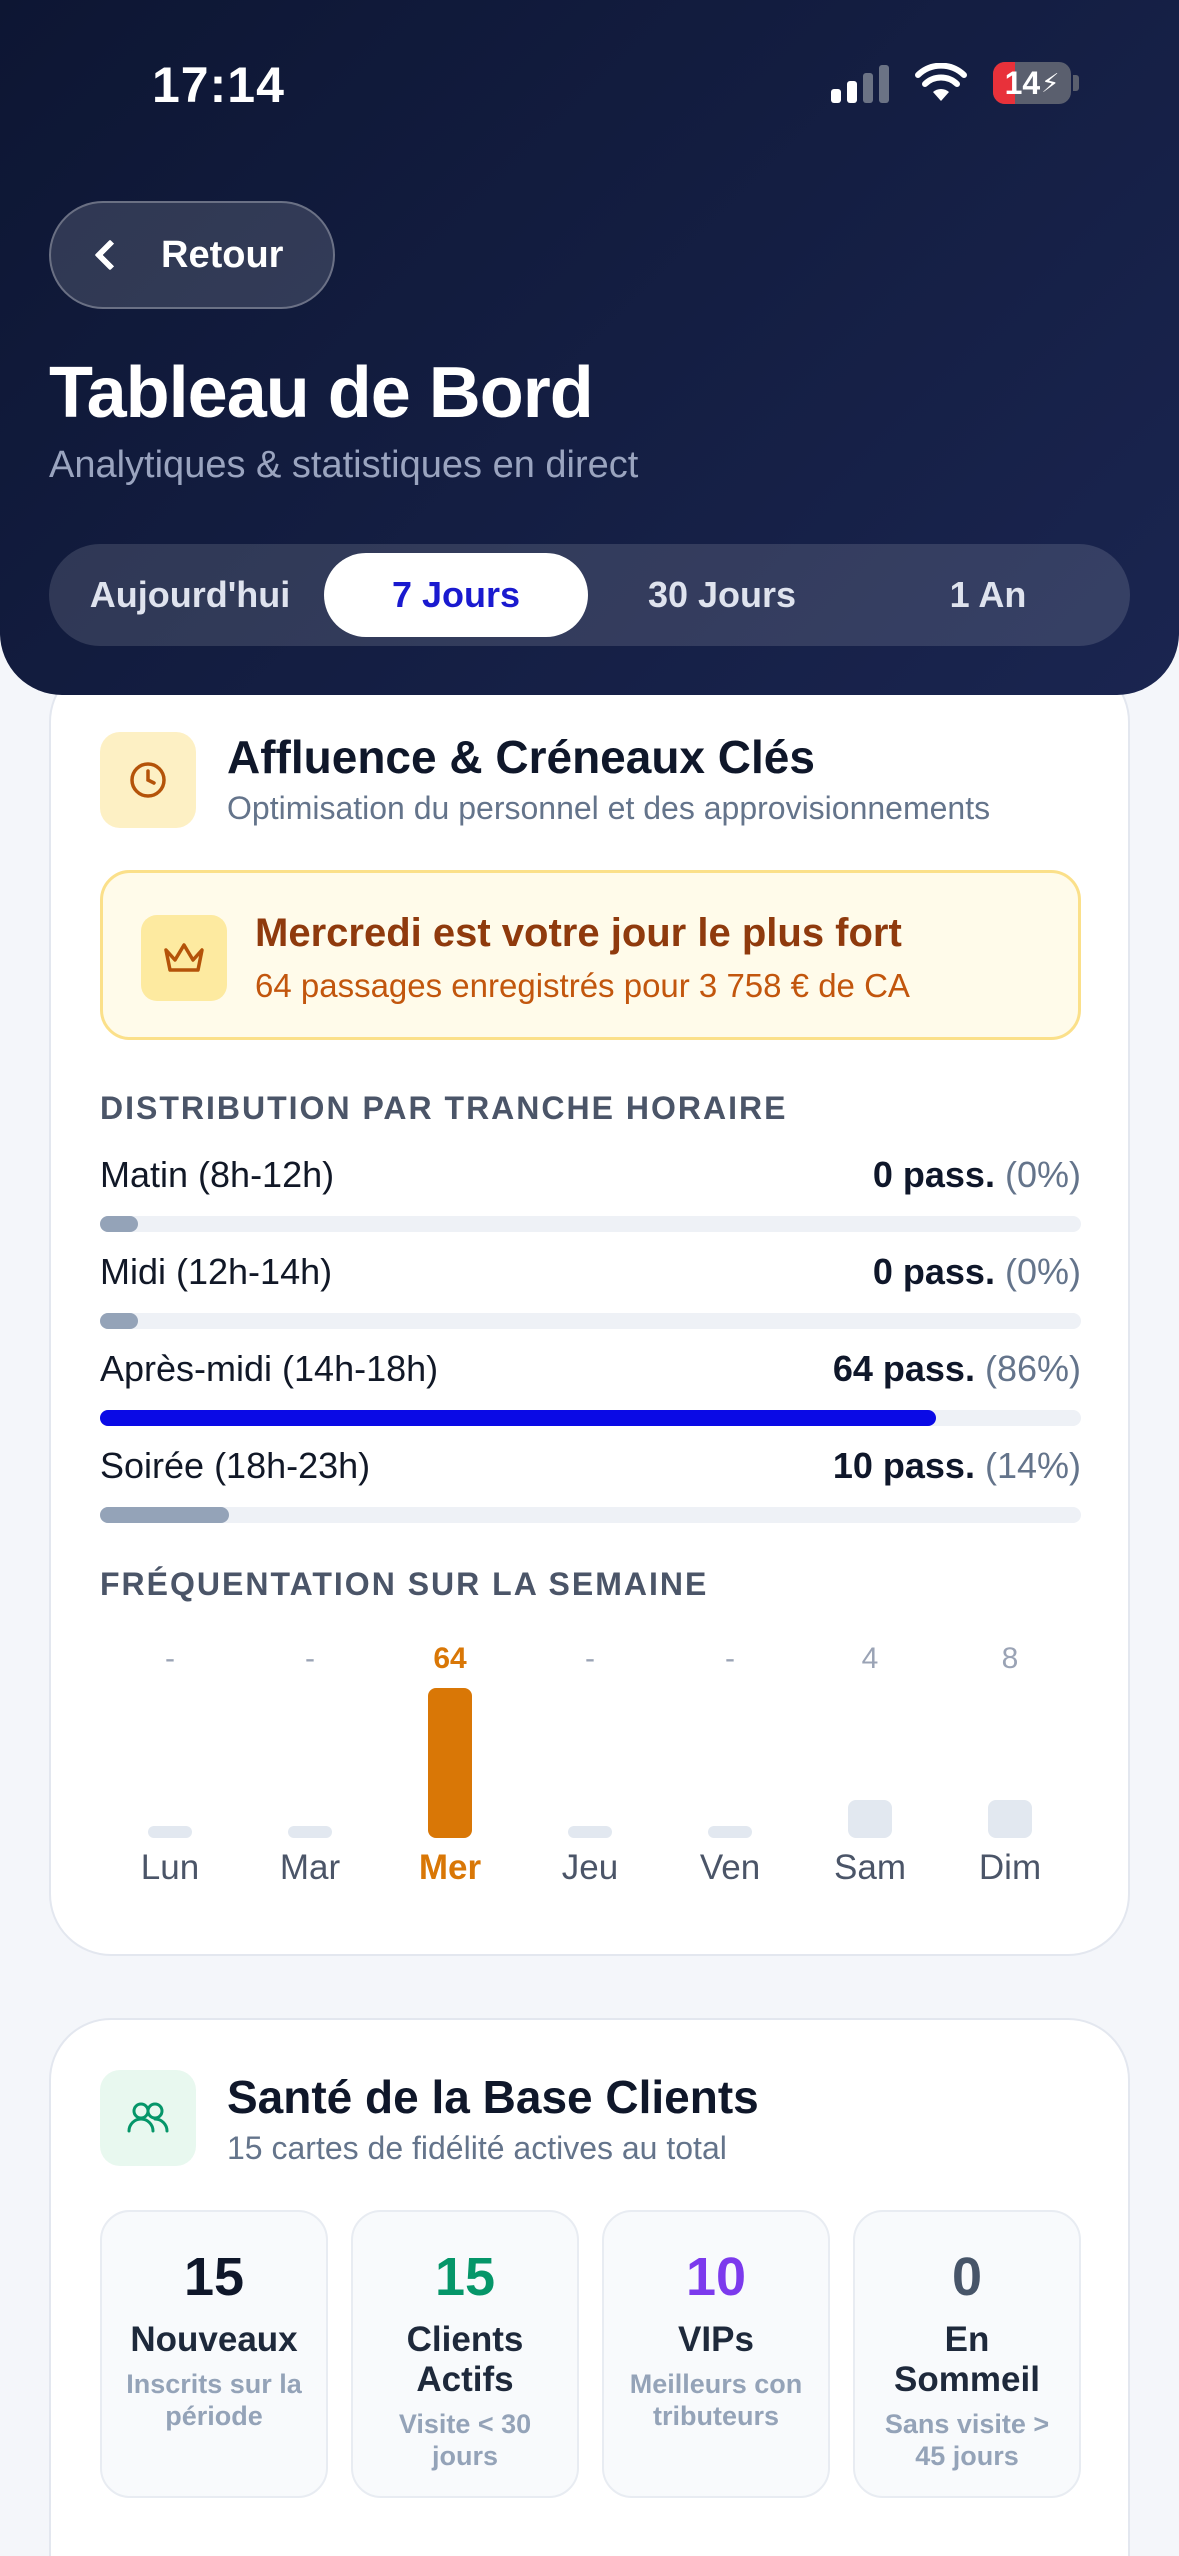 The image size is (1179, 2556). What do you see at coordinates (988, 595) in the screenshot?
I see `tab-1-year: 1 An` at bounding box center [988, 595].